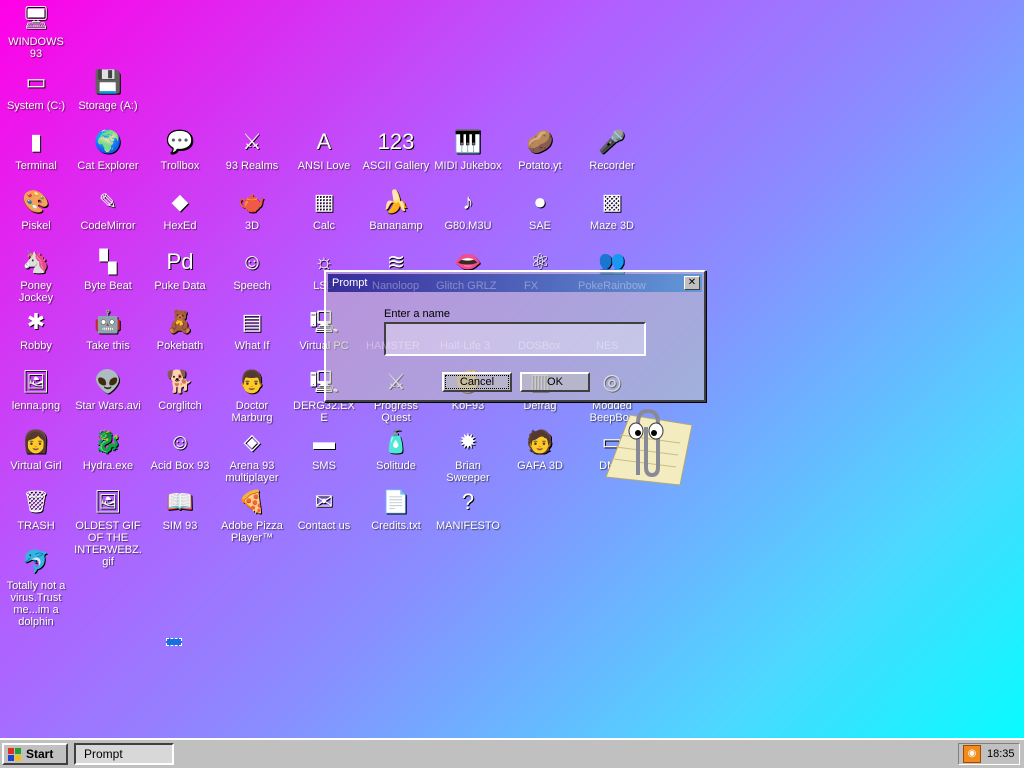 The height and width of the screenshot is (768, 1024). What do you see at coordinates (324, 141) in the screenshot?
I see `ansi-love-icon: A` at bounding box center [324, 141].